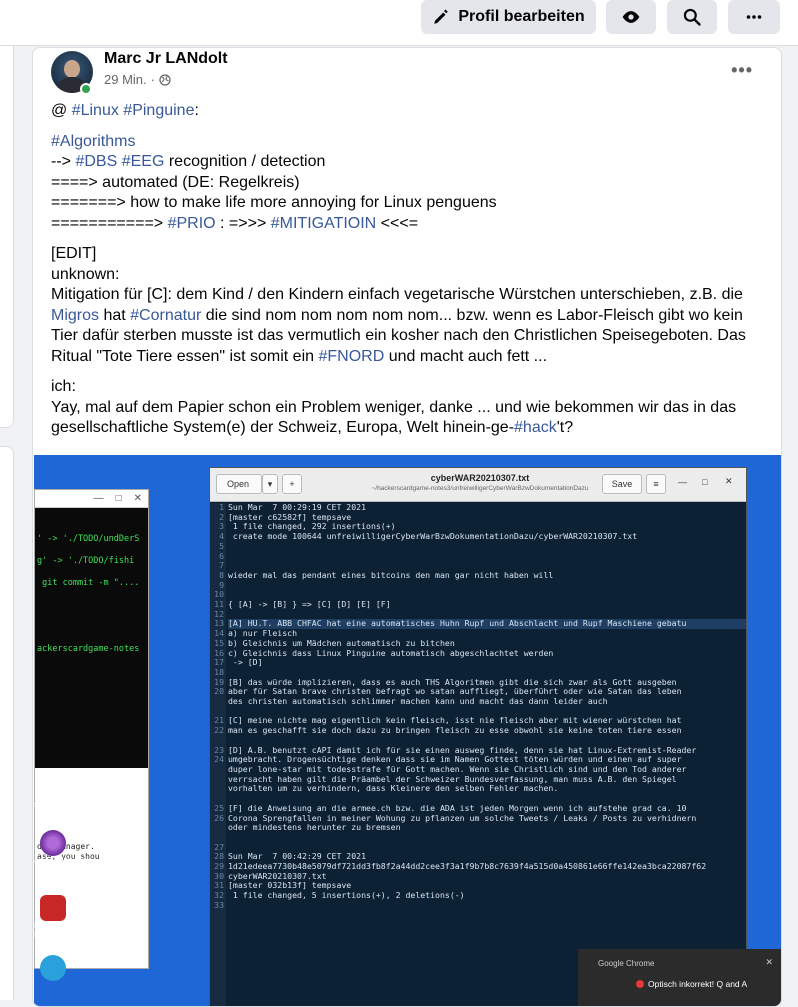  I want to click on post-time: 29 Min., so click(125, 79).